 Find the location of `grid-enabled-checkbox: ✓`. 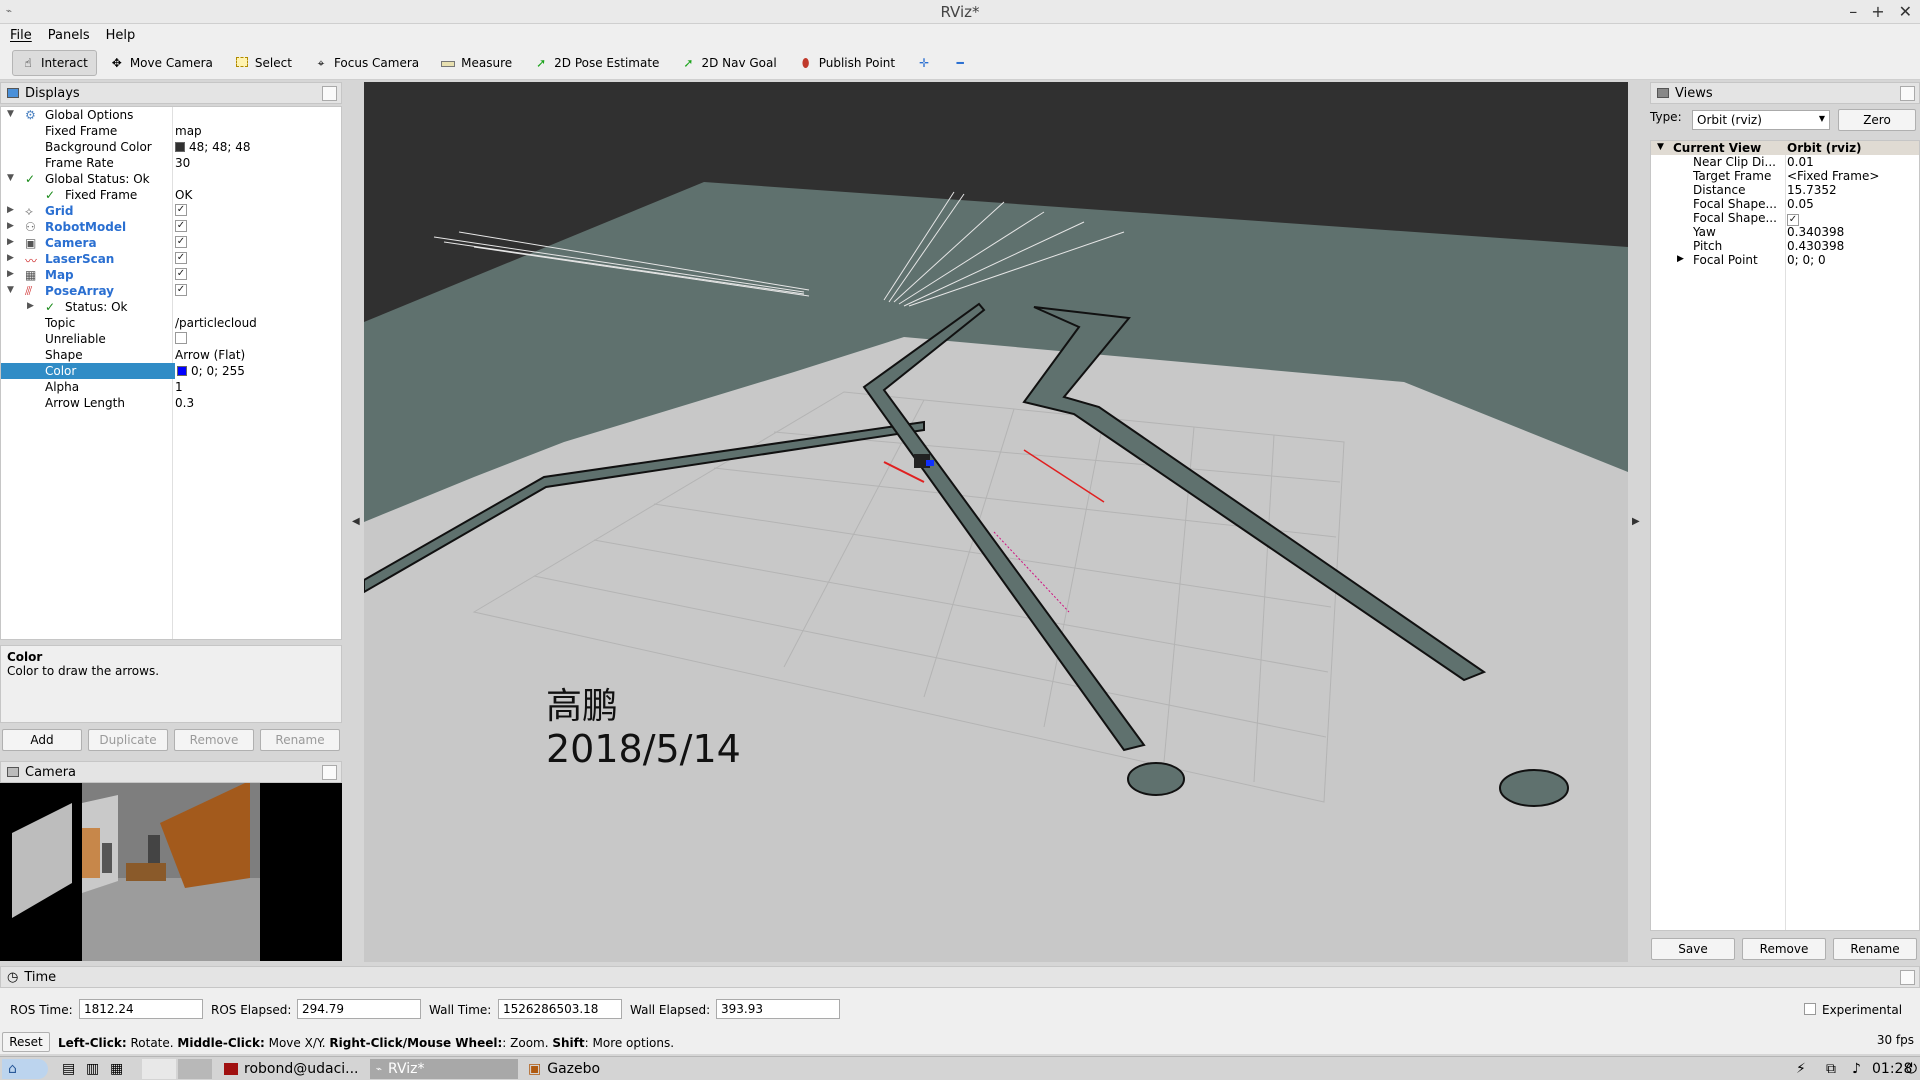

grid-enabled-checkbox: ✓ is located at coordinates (181, 210).